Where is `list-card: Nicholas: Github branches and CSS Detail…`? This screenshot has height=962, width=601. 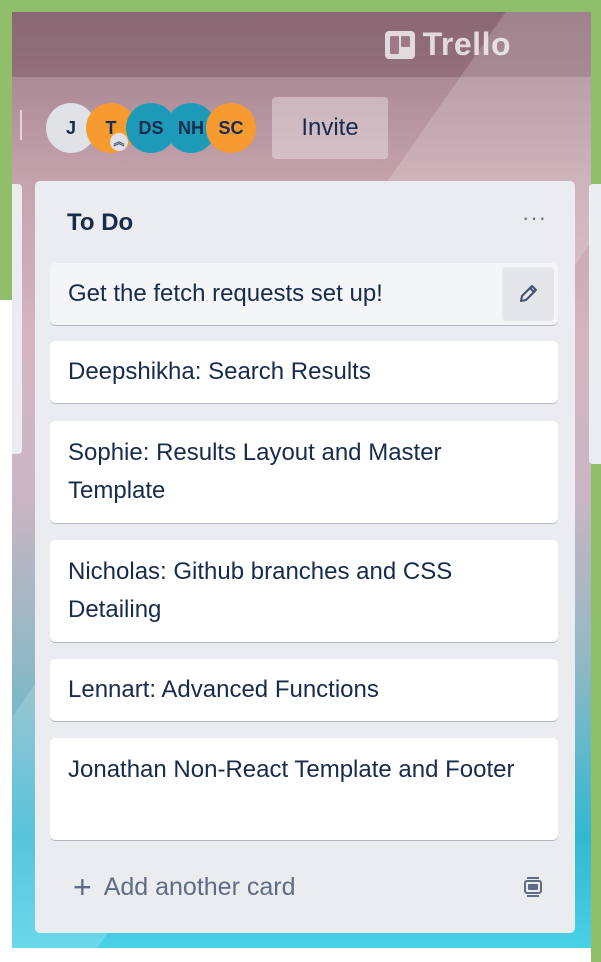
list-card: Nicholas: Github branches and CSS Detail… is located at coordinates (304, 591).